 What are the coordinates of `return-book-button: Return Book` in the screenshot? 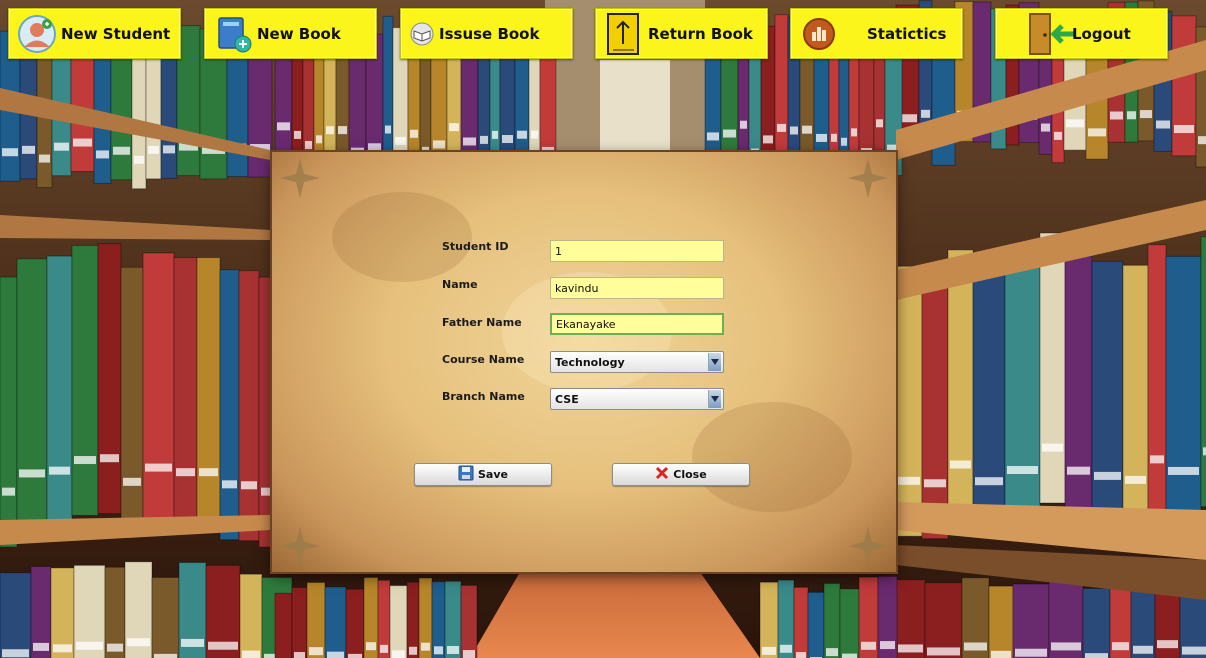 It's located at (681, 33).